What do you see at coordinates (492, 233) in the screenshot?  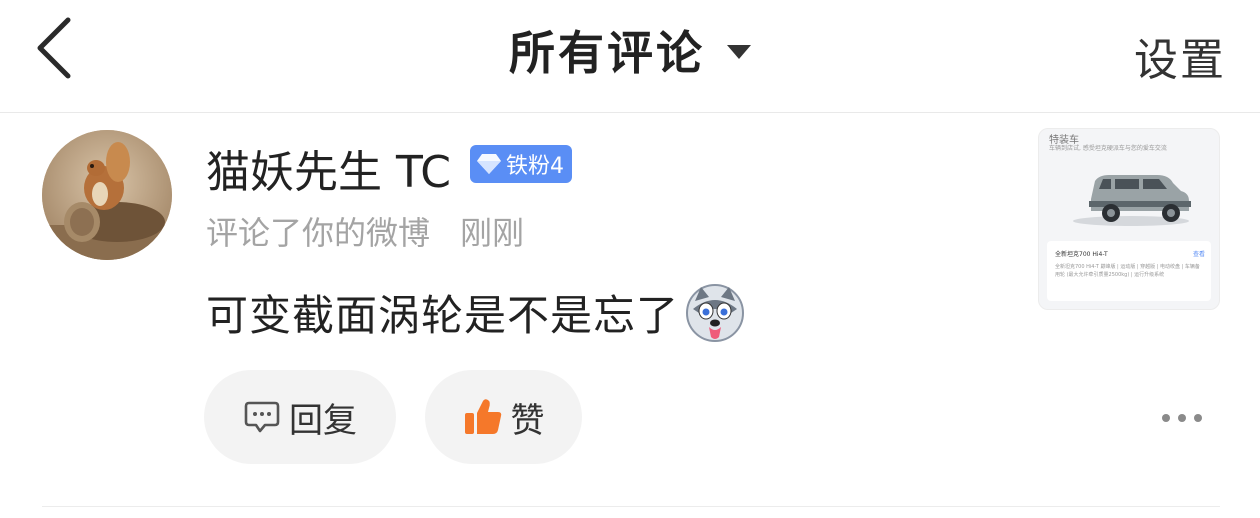 I see `timestamp: 刚刚` at bounding box center [492, 233].